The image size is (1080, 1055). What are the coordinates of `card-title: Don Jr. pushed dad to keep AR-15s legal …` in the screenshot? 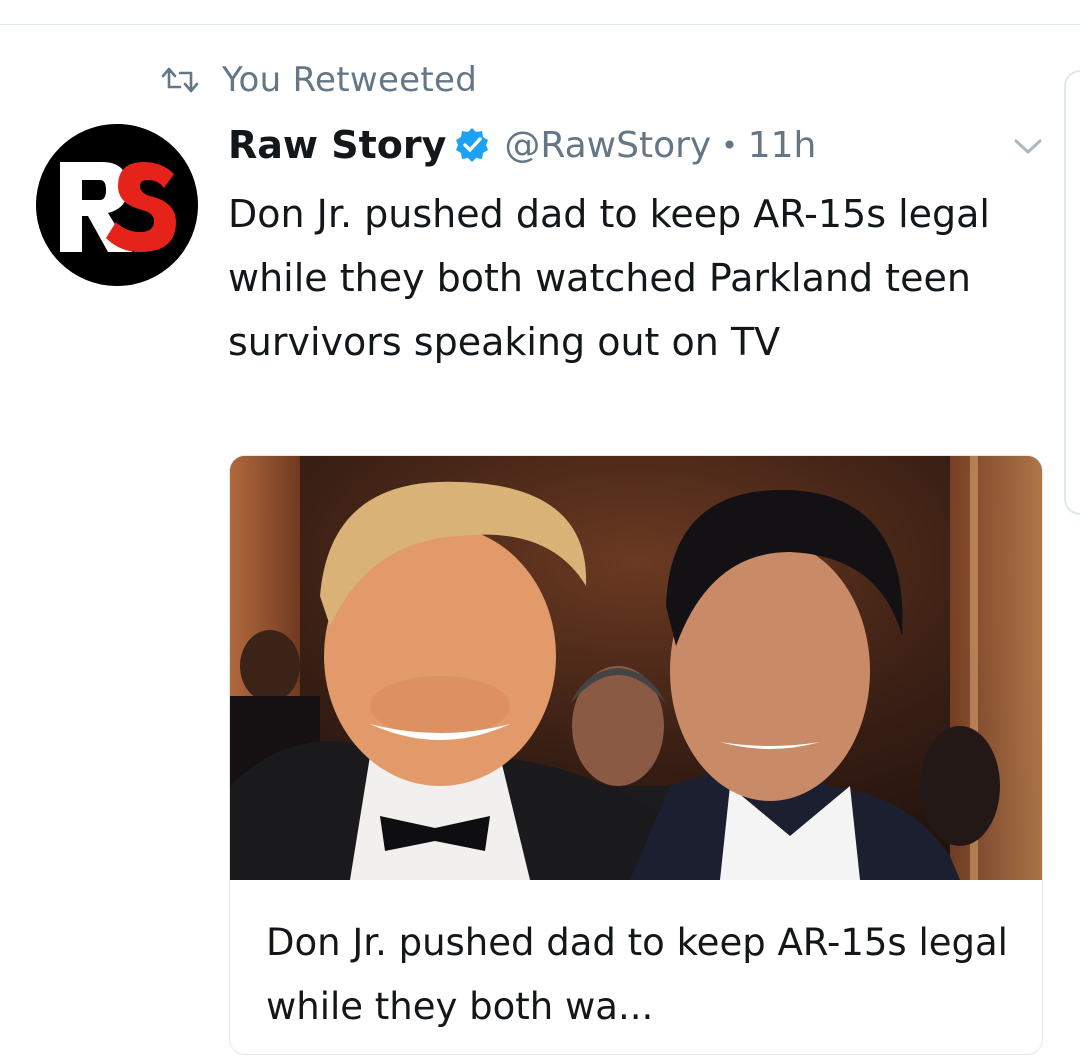 It's located at (646, 975).